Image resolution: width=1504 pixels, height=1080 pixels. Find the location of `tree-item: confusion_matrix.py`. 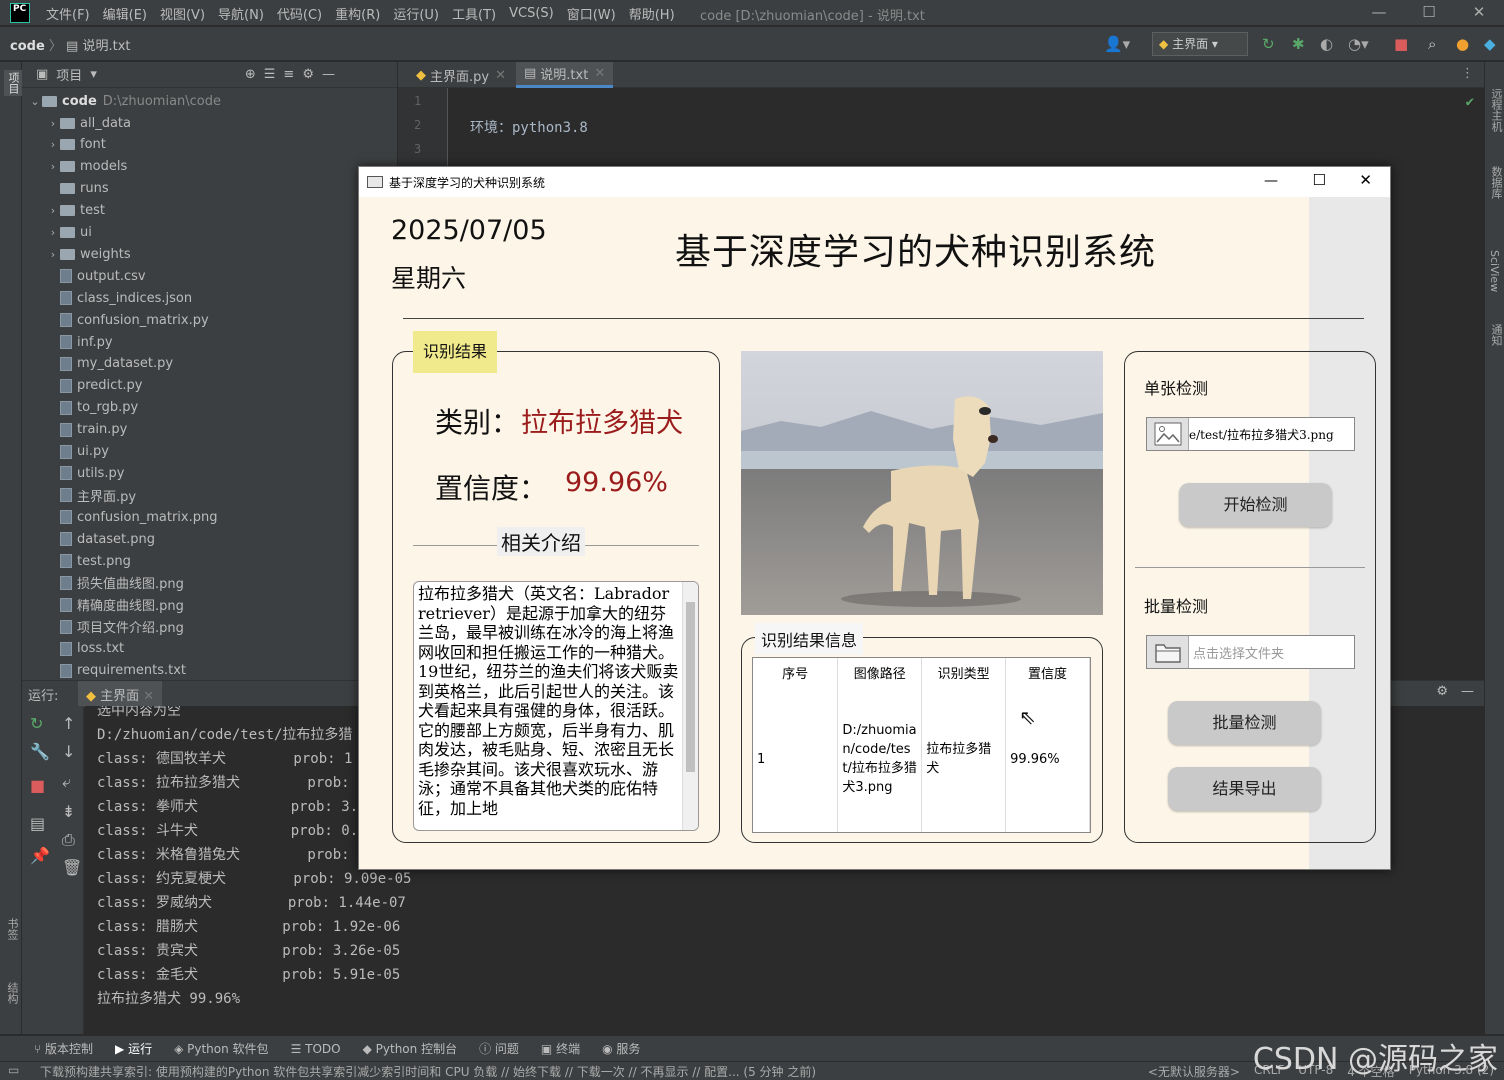

tree-item: confusion_matrix.py is located at coordinates (127, 320).